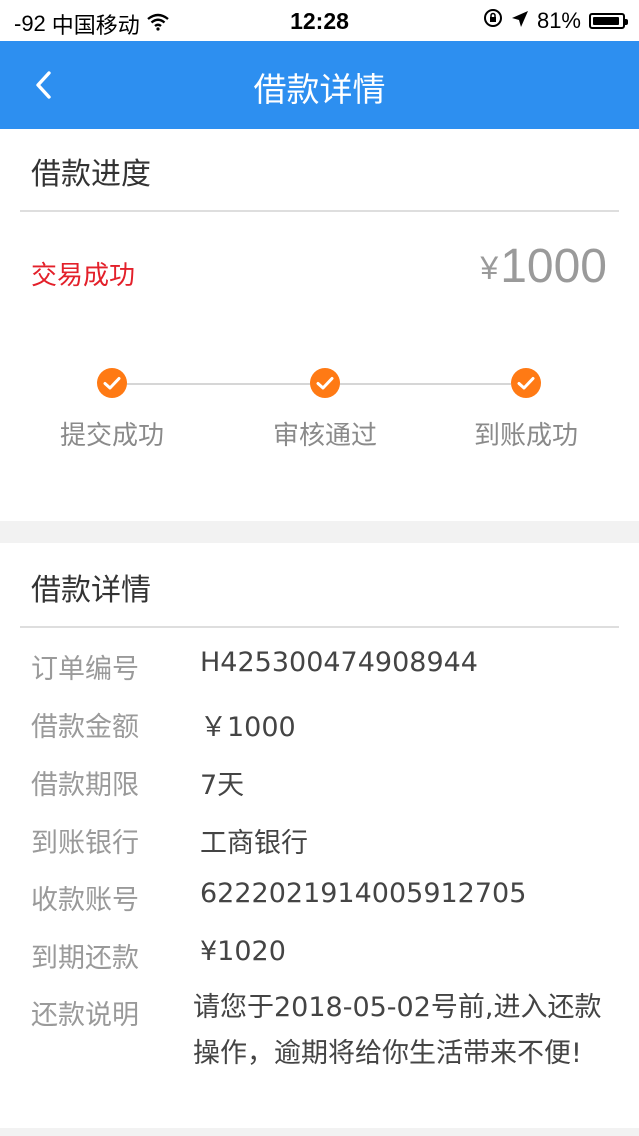  What do you see at coordinates (243, 951) in the screenshot?
I see `due-repayment-value: ¥1020` at bounding box center [243, 951].